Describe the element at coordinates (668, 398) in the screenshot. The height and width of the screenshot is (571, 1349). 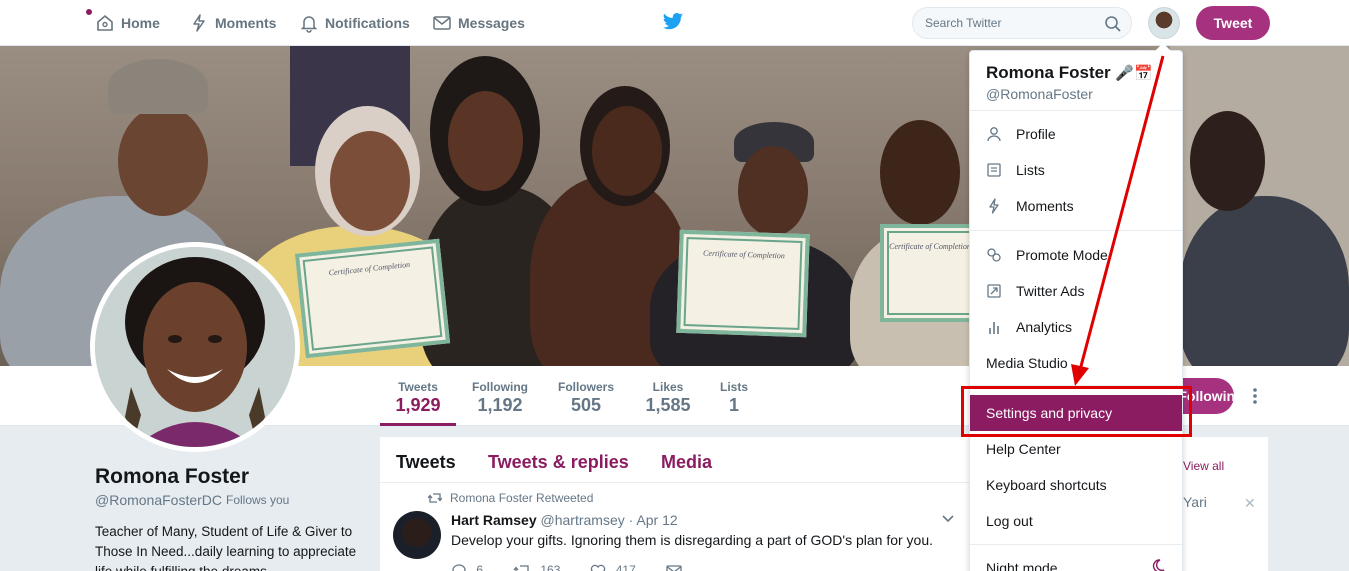
I see `stat-likes: Likes 1,585` at that location.